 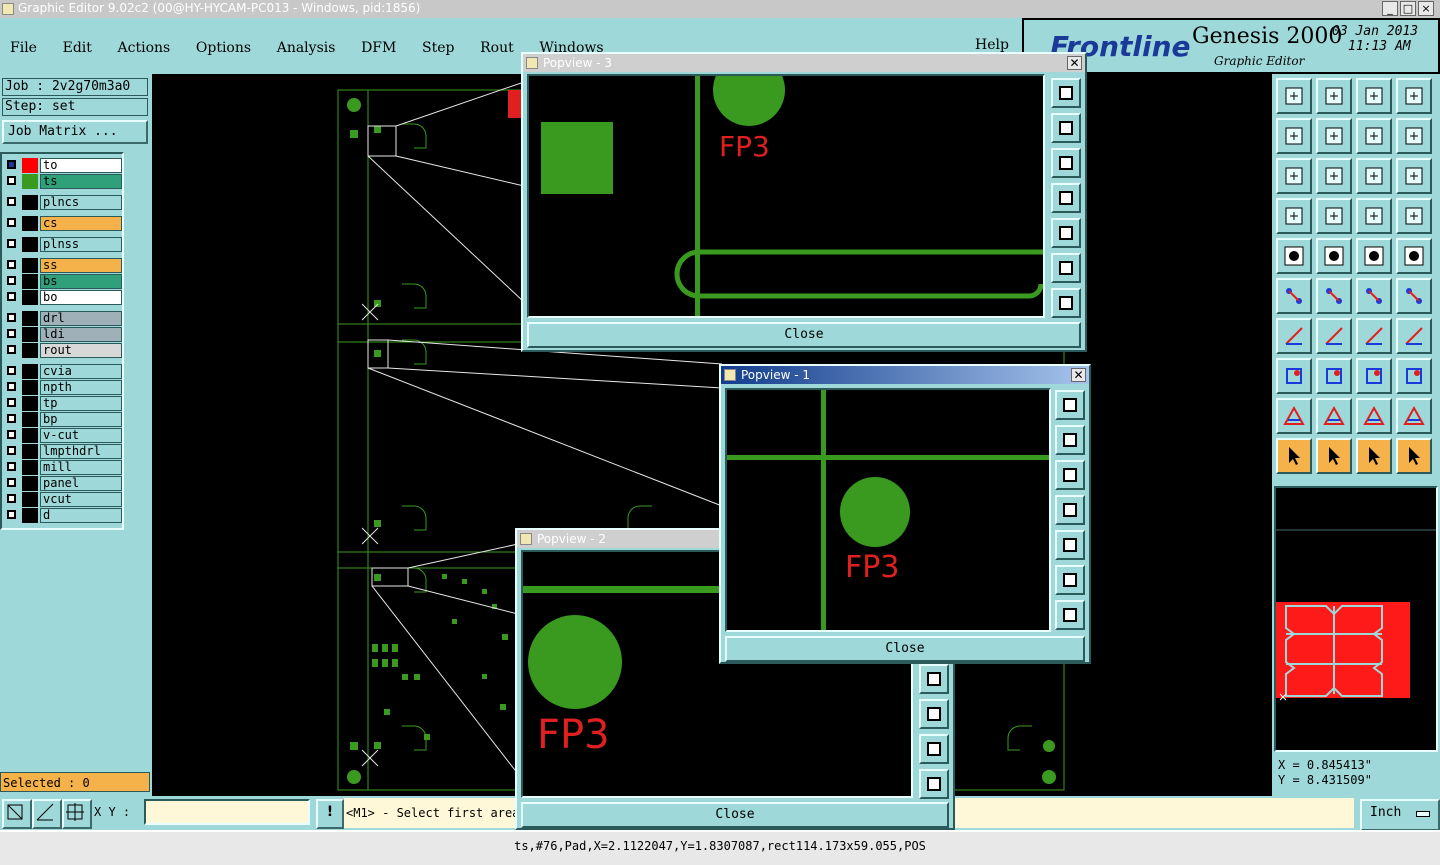 I want to click on add-pad-icon, so click(x=1294, y=376).